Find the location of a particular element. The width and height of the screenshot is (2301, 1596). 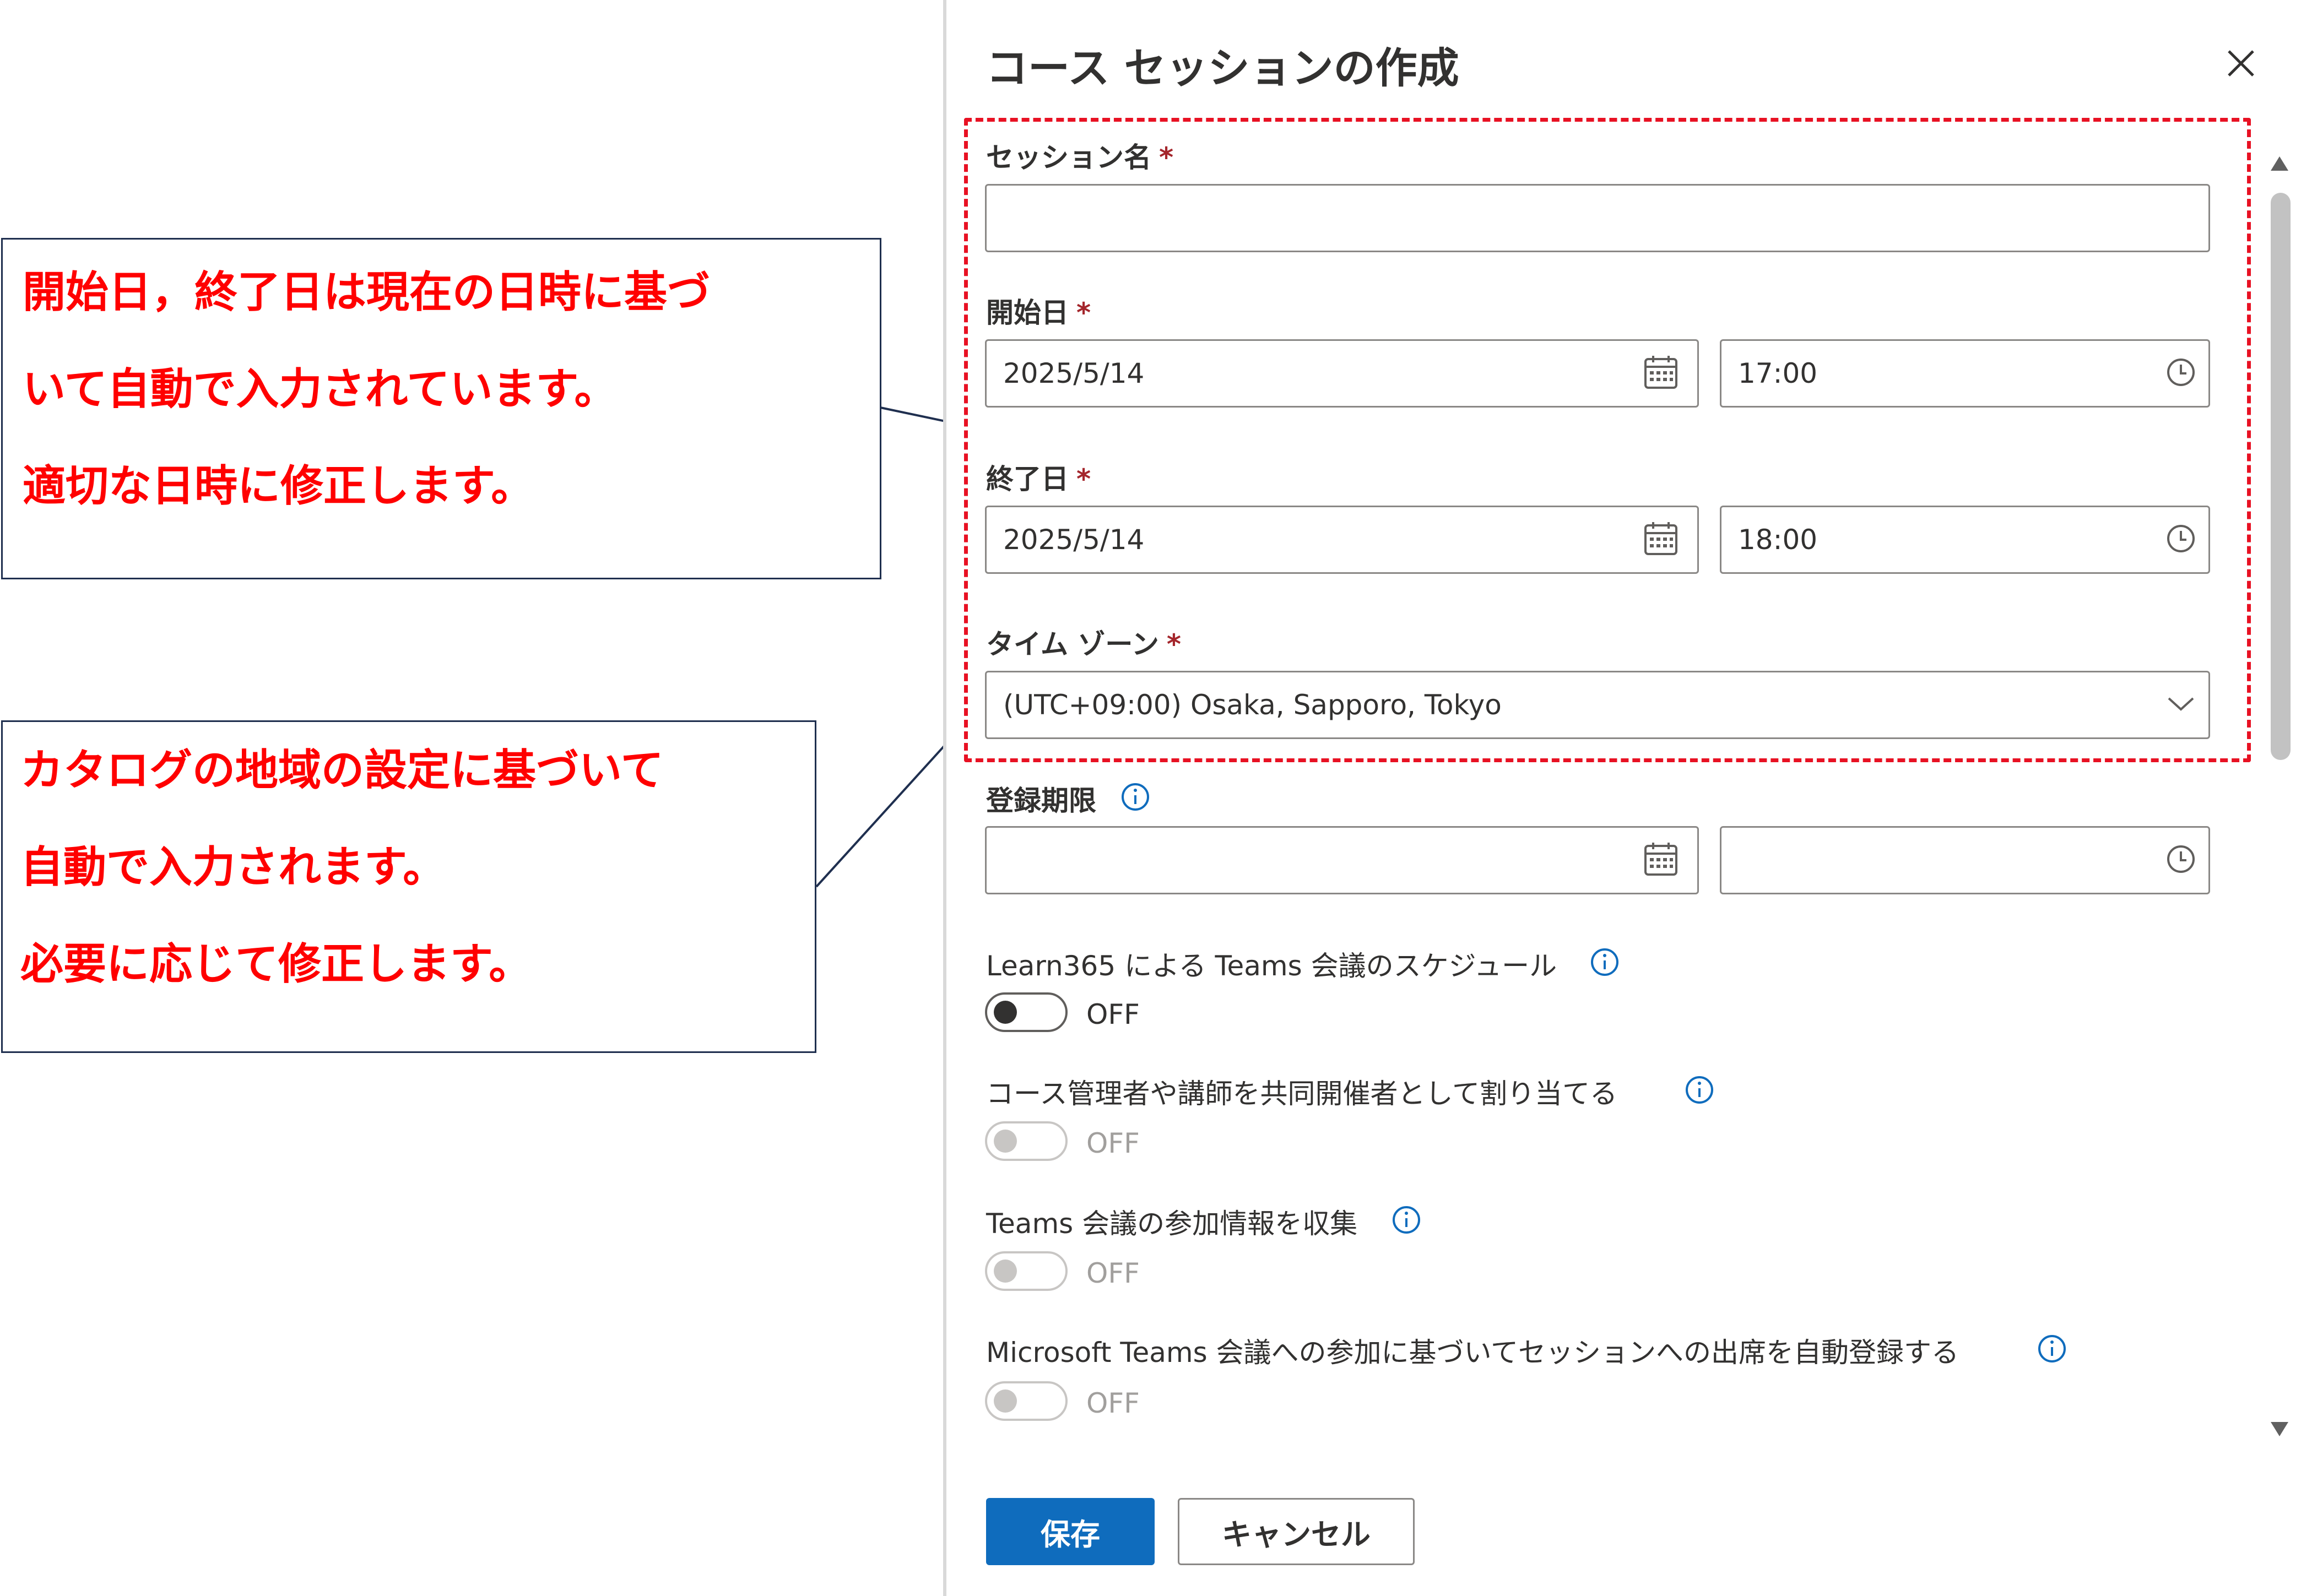

end-date-label: 終了日 * is located at coordinates (1038, 477).